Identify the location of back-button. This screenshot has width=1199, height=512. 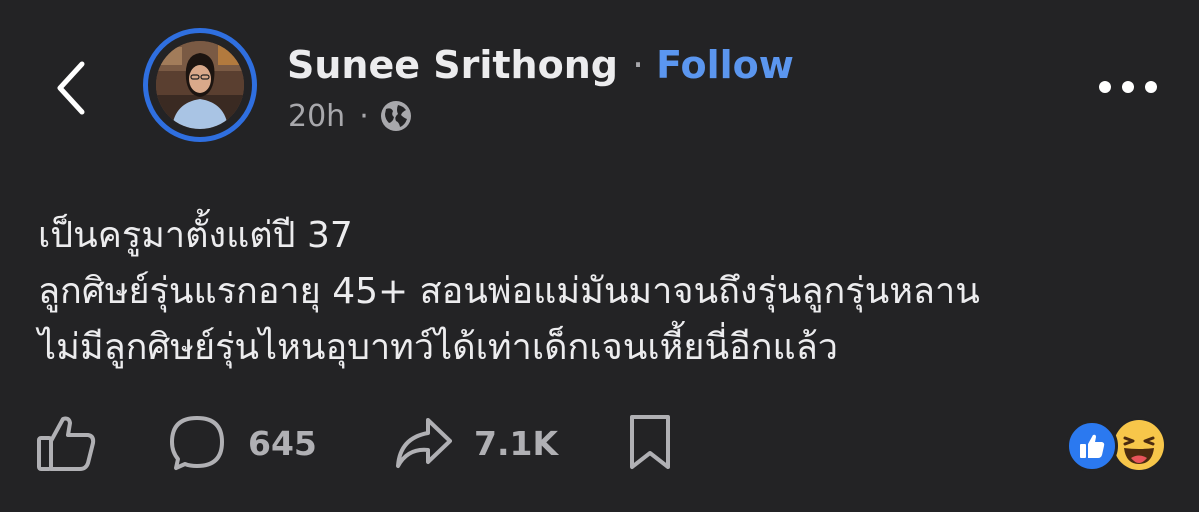
(72, 88).